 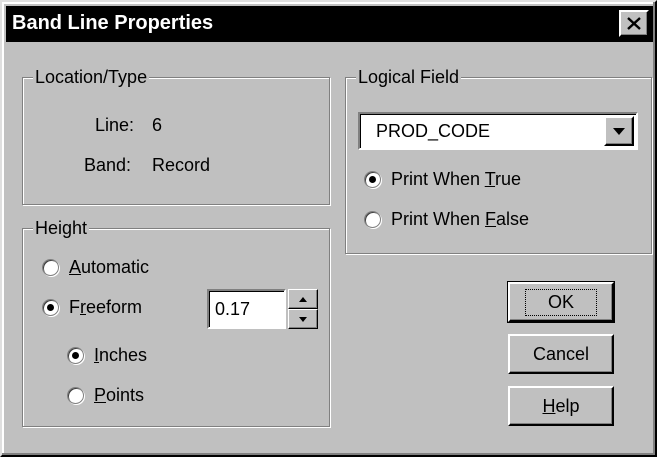 I want to click on print-when-false-radio-circle, so click(x=372, y=219).